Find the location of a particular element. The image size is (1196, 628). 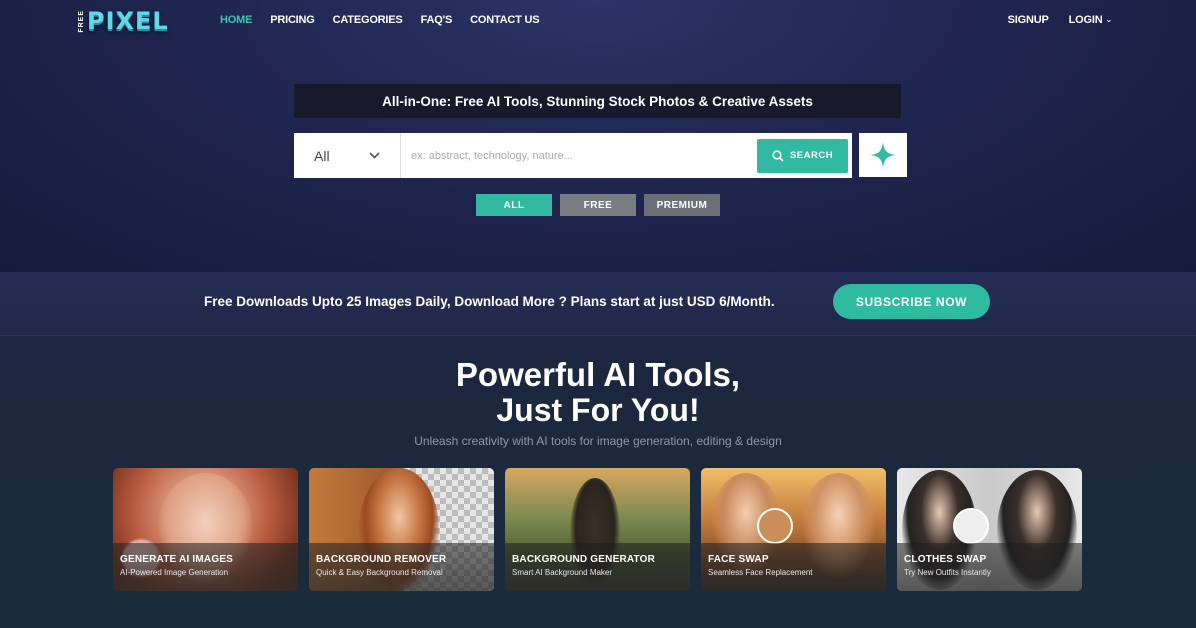

login-label: LOGIN is located at coordinates (1085, 20).